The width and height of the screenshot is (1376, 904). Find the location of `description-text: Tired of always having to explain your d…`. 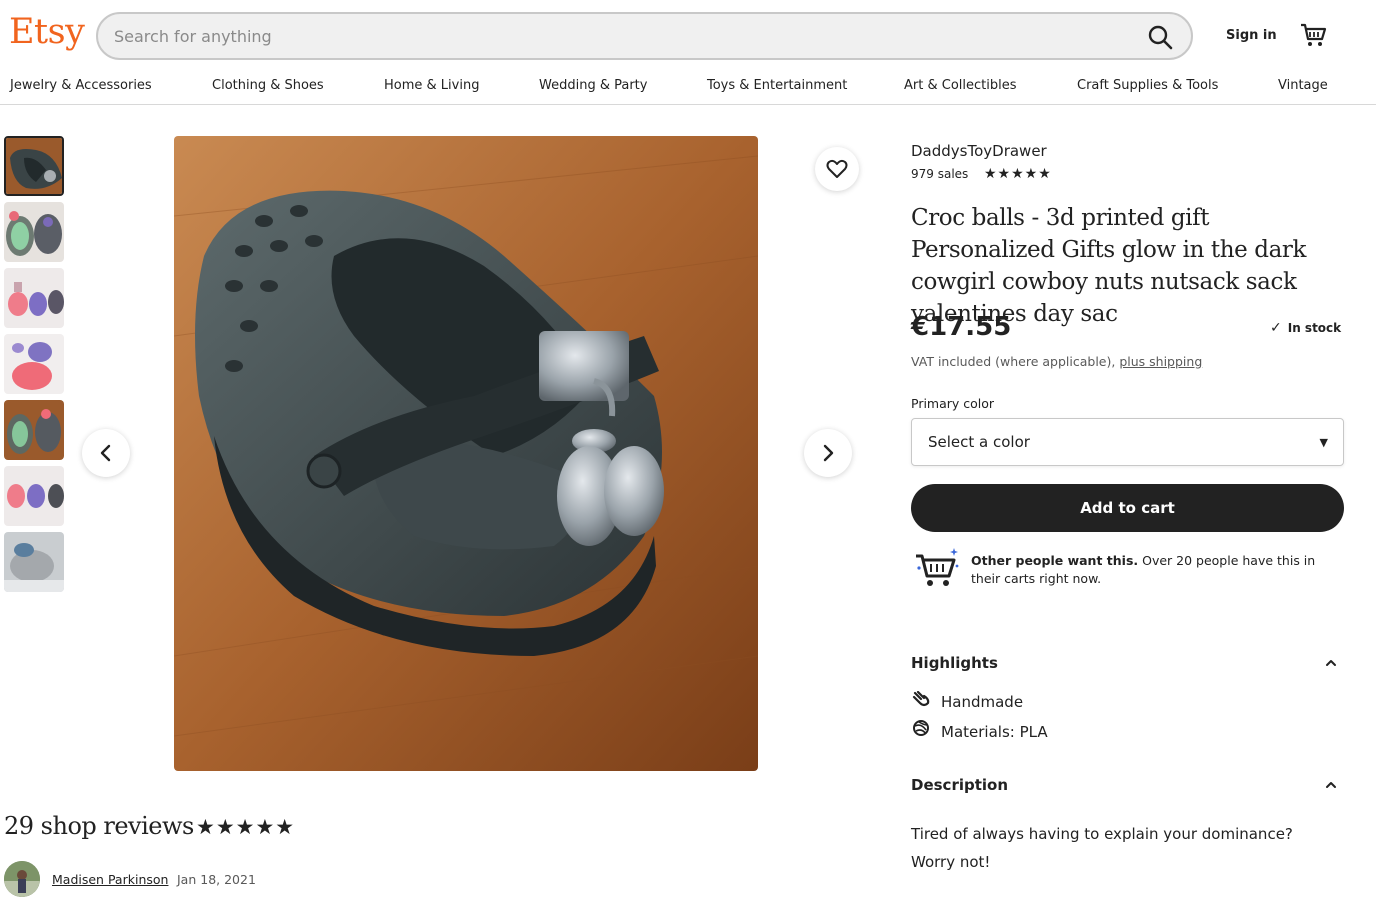

description-text: Tired of always having to explain your d… is located at coordinates (1121, 848).